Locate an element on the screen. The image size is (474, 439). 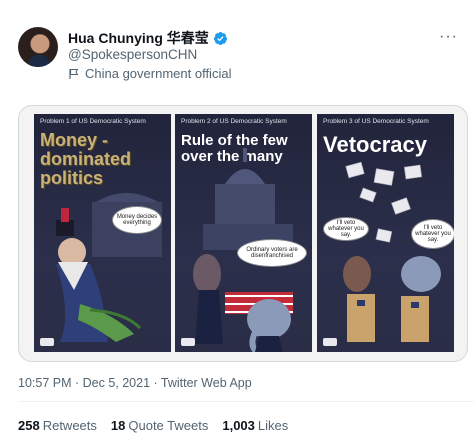
account-label: China government official is located at coordinates (149, 73).